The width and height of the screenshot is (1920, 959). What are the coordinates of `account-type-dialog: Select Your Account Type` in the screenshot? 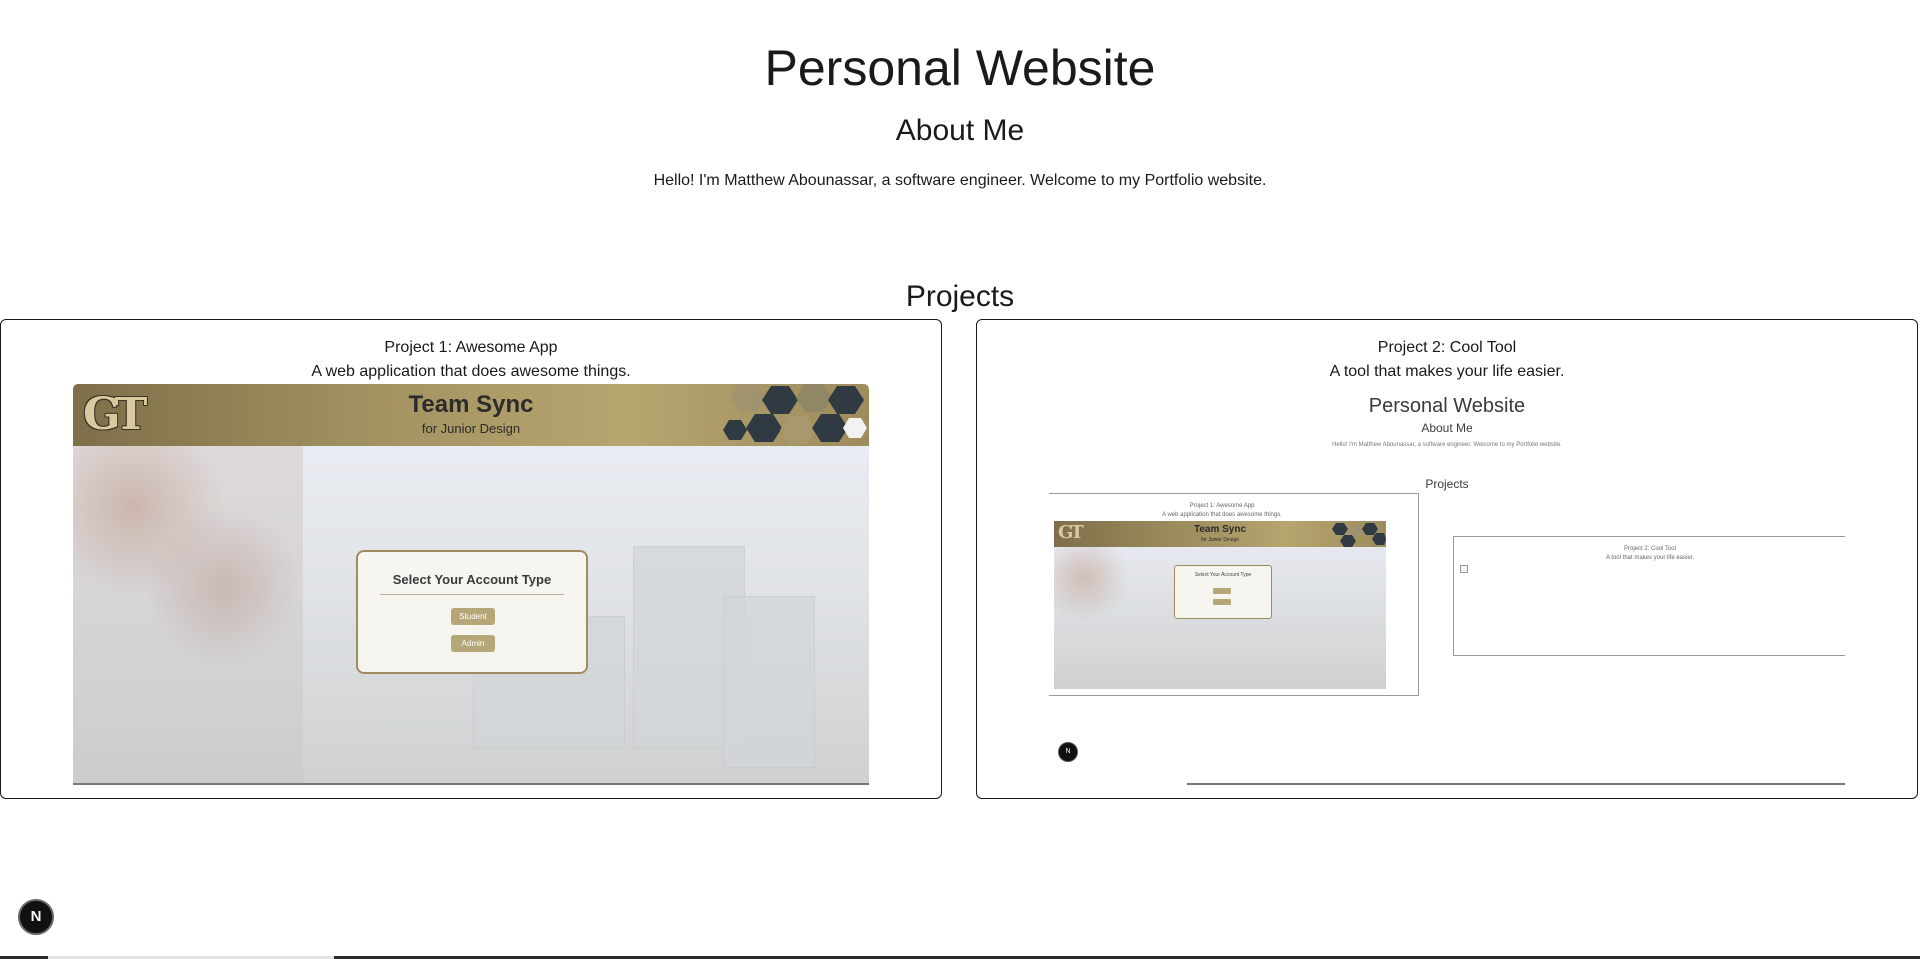 It's located at (1223, 592).